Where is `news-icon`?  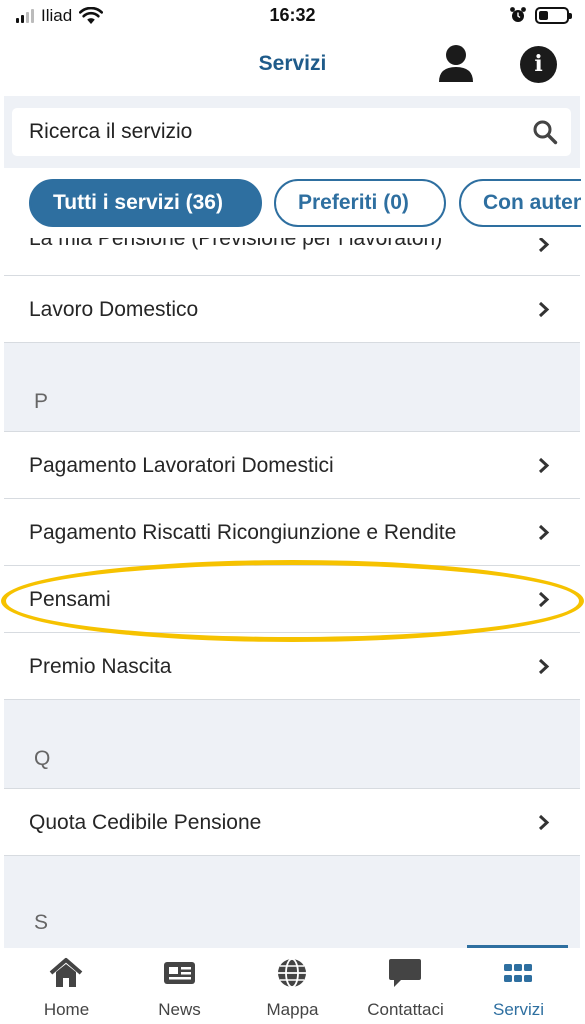
news-icon is located at coordinates (179, 973).